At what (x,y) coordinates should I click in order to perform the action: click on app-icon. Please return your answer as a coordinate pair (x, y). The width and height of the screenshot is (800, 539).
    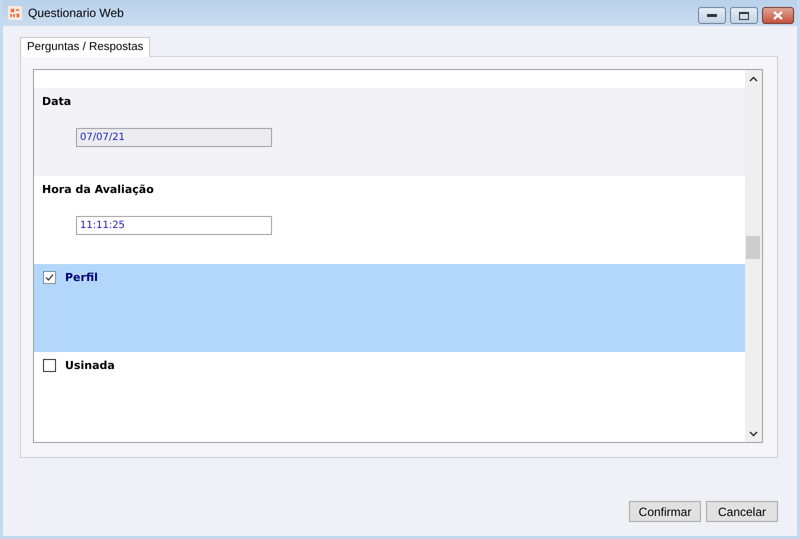
    Looking at the image, I should click on (15, 13).